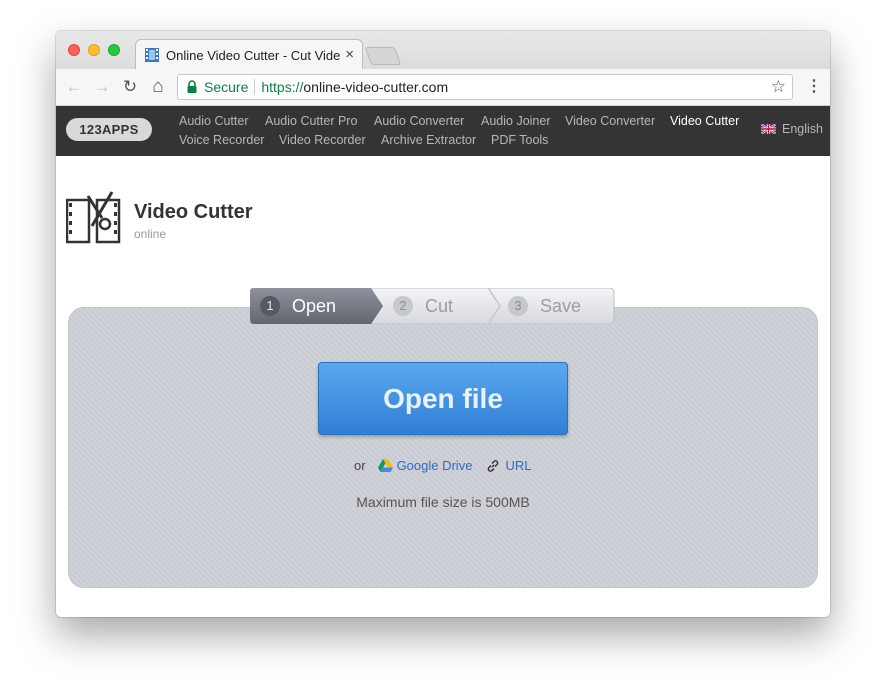 This screenshot has height=697, width=886. I want to click on alternative-sources: or Google Drive URL, so click(442, 465).